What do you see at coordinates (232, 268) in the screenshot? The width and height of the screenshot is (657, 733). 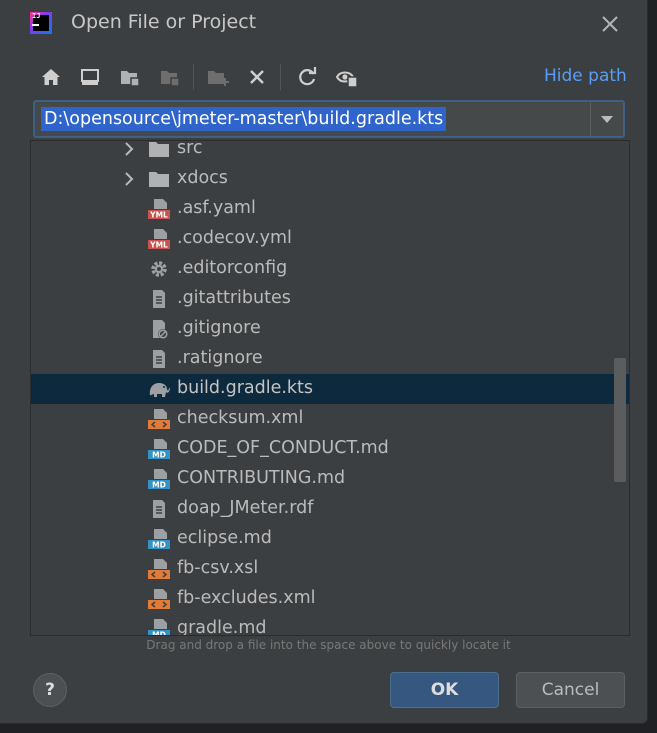 I see `tree-item-label: .editorconfig` at bounding box center [232, 268].